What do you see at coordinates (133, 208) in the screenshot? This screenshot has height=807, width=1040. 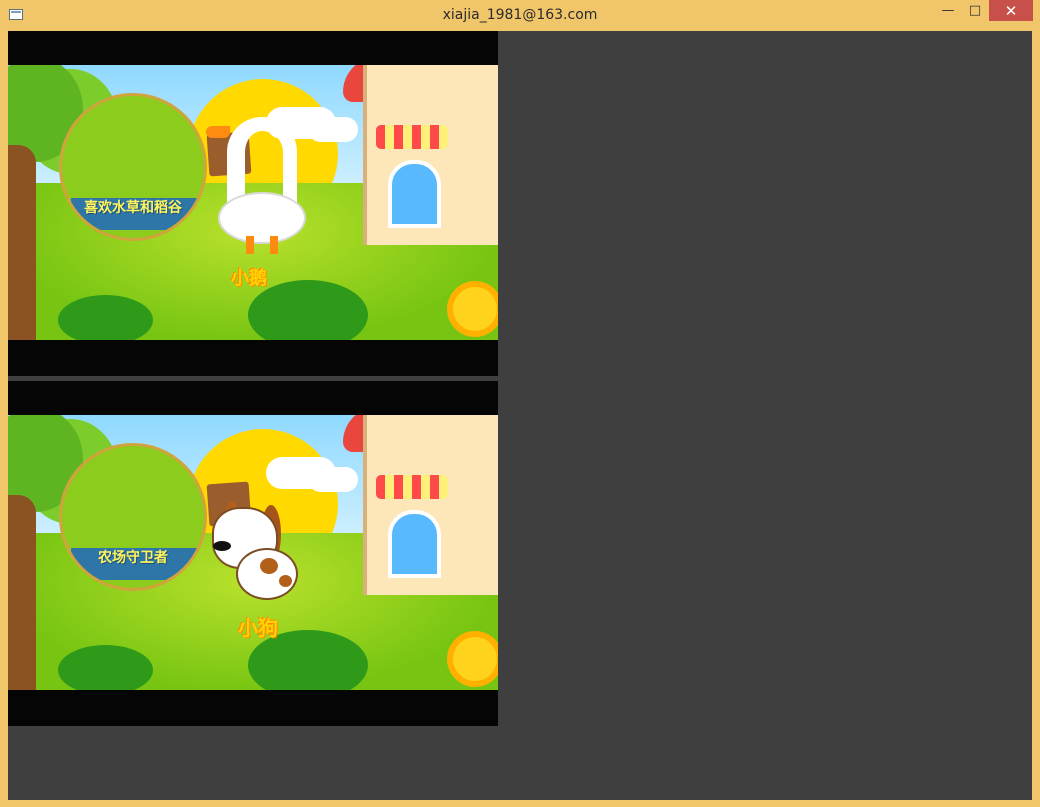 I see `speech-bubble-text: 喜欢水草和稻谷` at bounding box center [133, 208].